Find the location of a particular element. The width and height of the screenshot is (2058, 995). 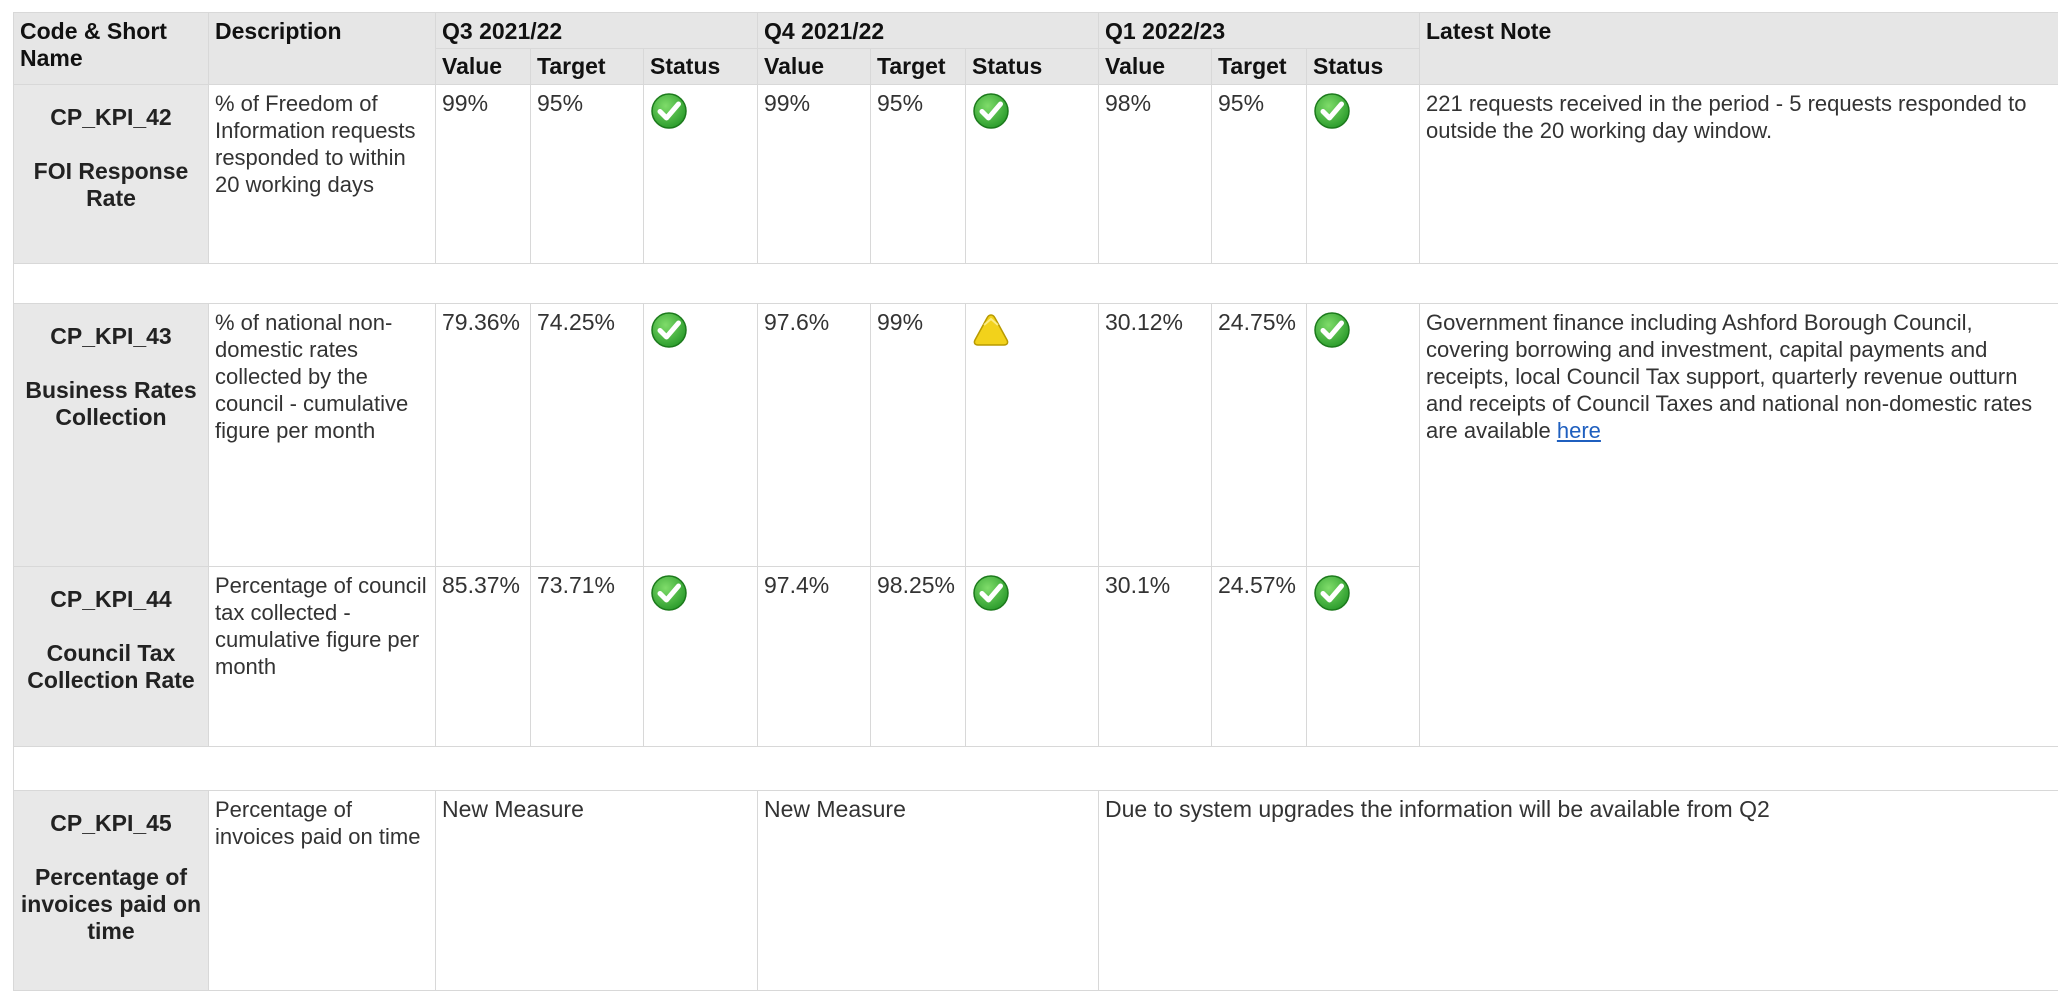

header-latest-note: Latest Note is located at coordinates (1738, 48).